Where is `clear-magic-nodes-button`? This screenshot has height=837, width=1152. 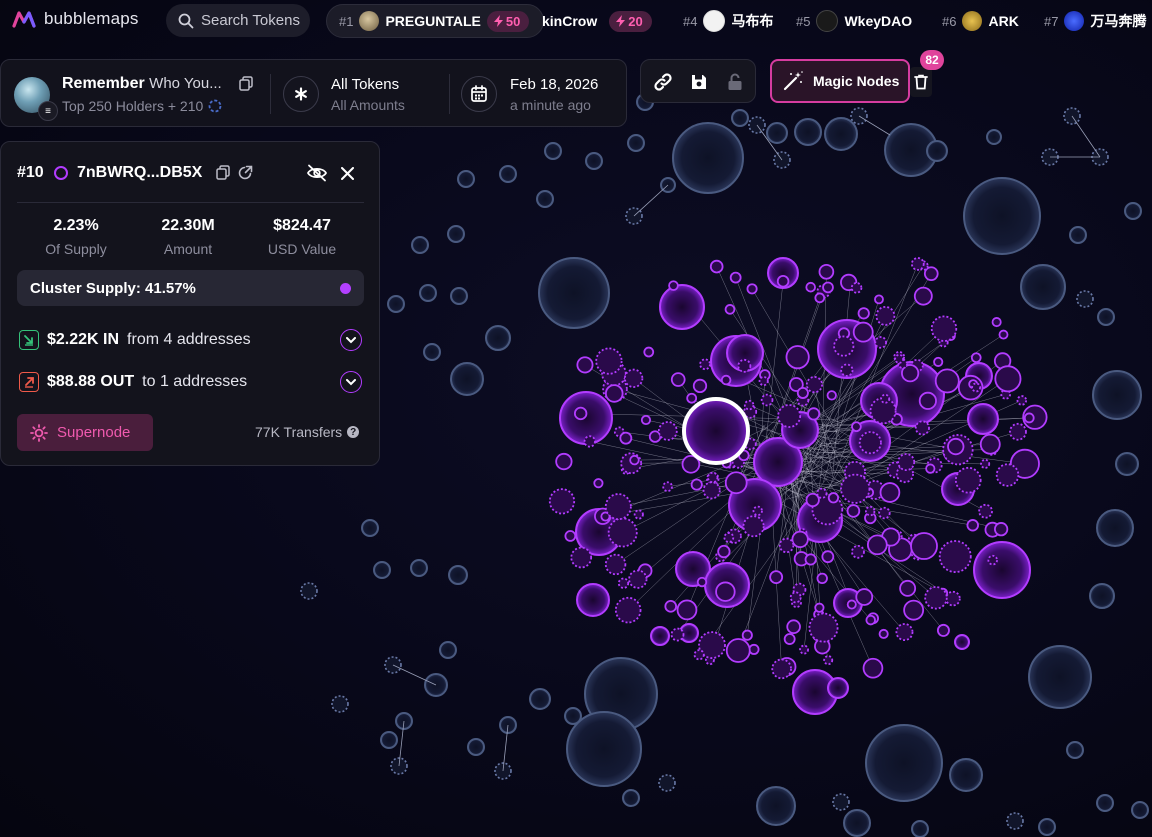
clear-magic-nodes-button is located at coordinates (921, 82).